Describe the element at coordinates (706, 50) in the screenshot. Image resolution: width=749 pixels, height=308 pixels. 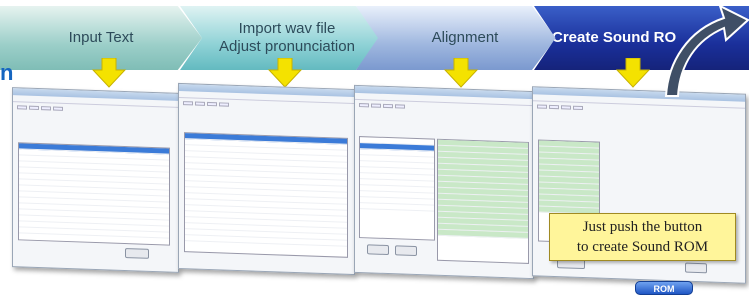
I see `curved-arrow-icon` at that location.